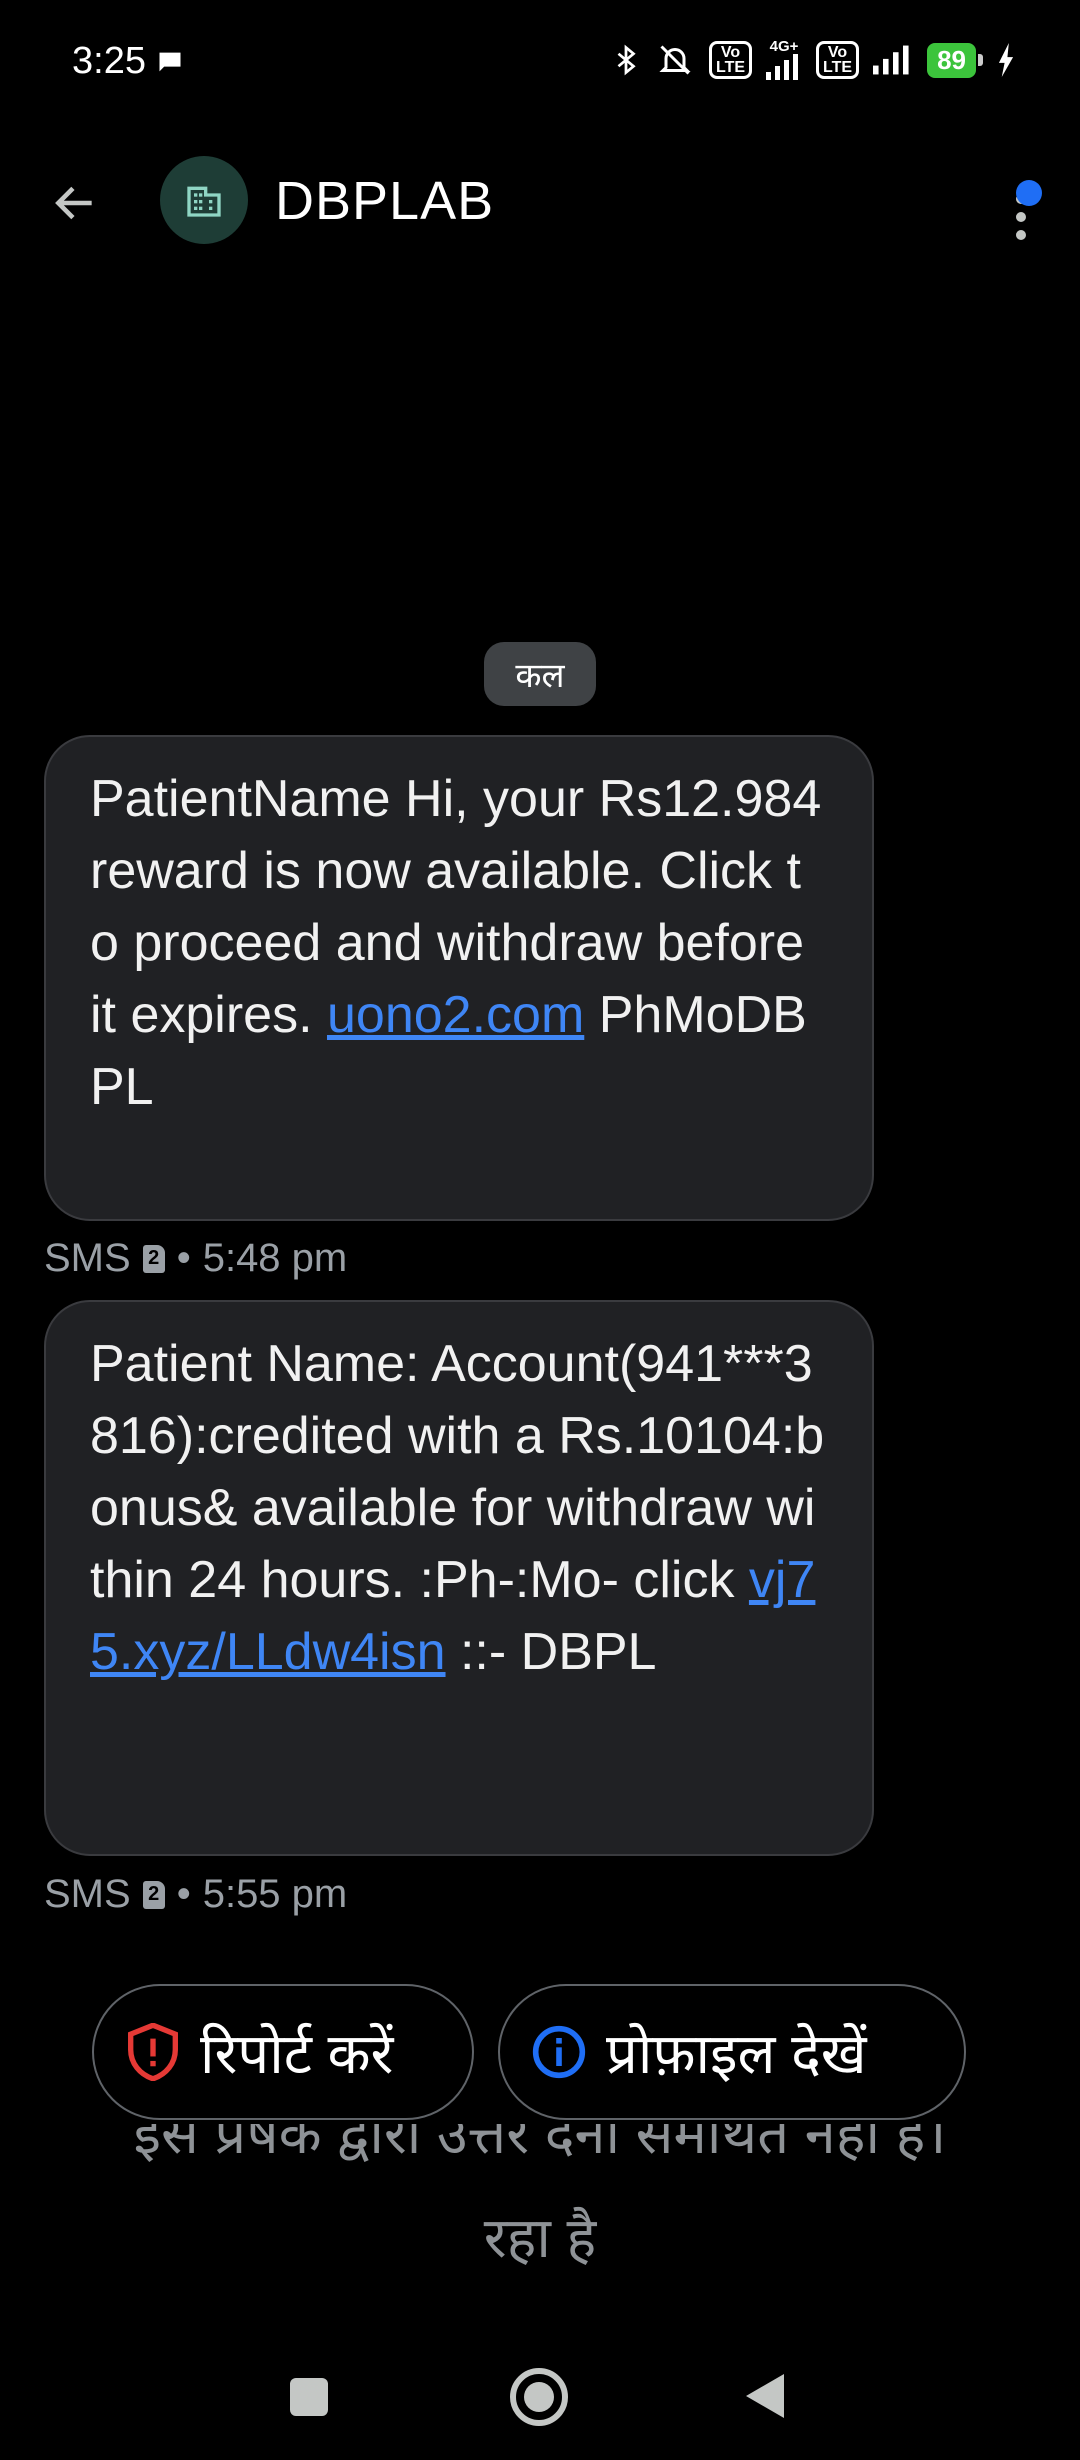 The width and height of the screenshot is (1080, 2460). Describe the element at coordinates (838, 60) in the screenshot. I see `volte-badge-2: Vo LTE` at that location.